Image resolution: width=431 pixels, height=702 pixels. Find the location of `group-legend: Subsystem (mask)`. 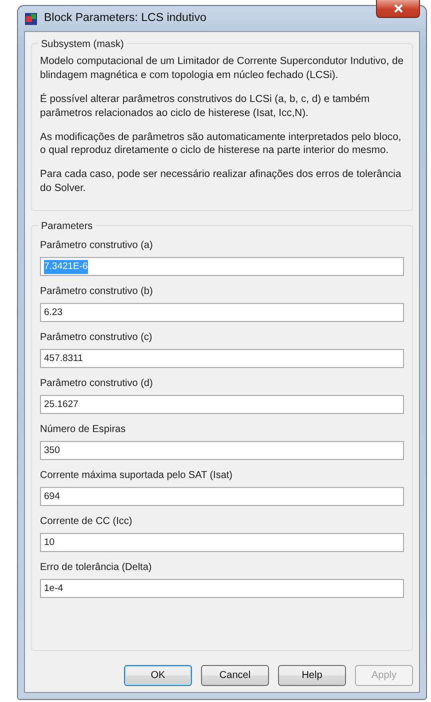

group-legend: Subsystem (mask) is located at coordinates (82, 44).